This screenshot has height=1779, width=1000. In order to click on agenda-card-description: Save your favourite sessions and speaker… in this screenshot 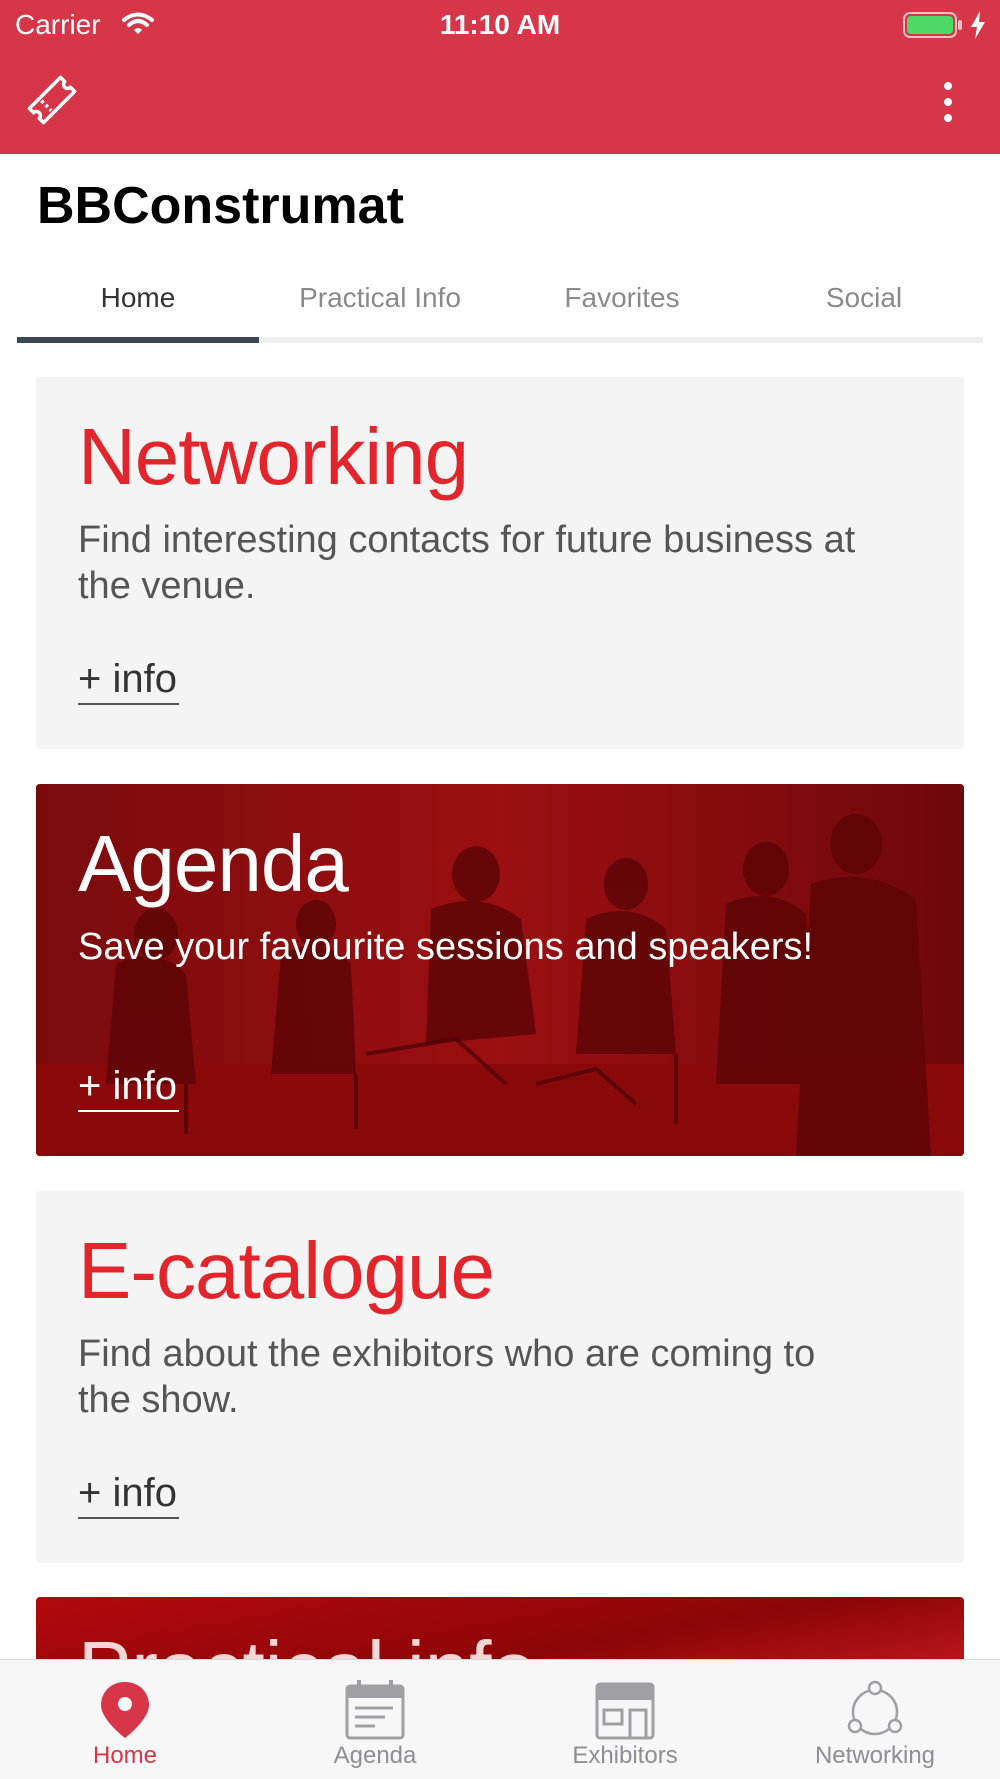, I will do `click(446, 947)`.